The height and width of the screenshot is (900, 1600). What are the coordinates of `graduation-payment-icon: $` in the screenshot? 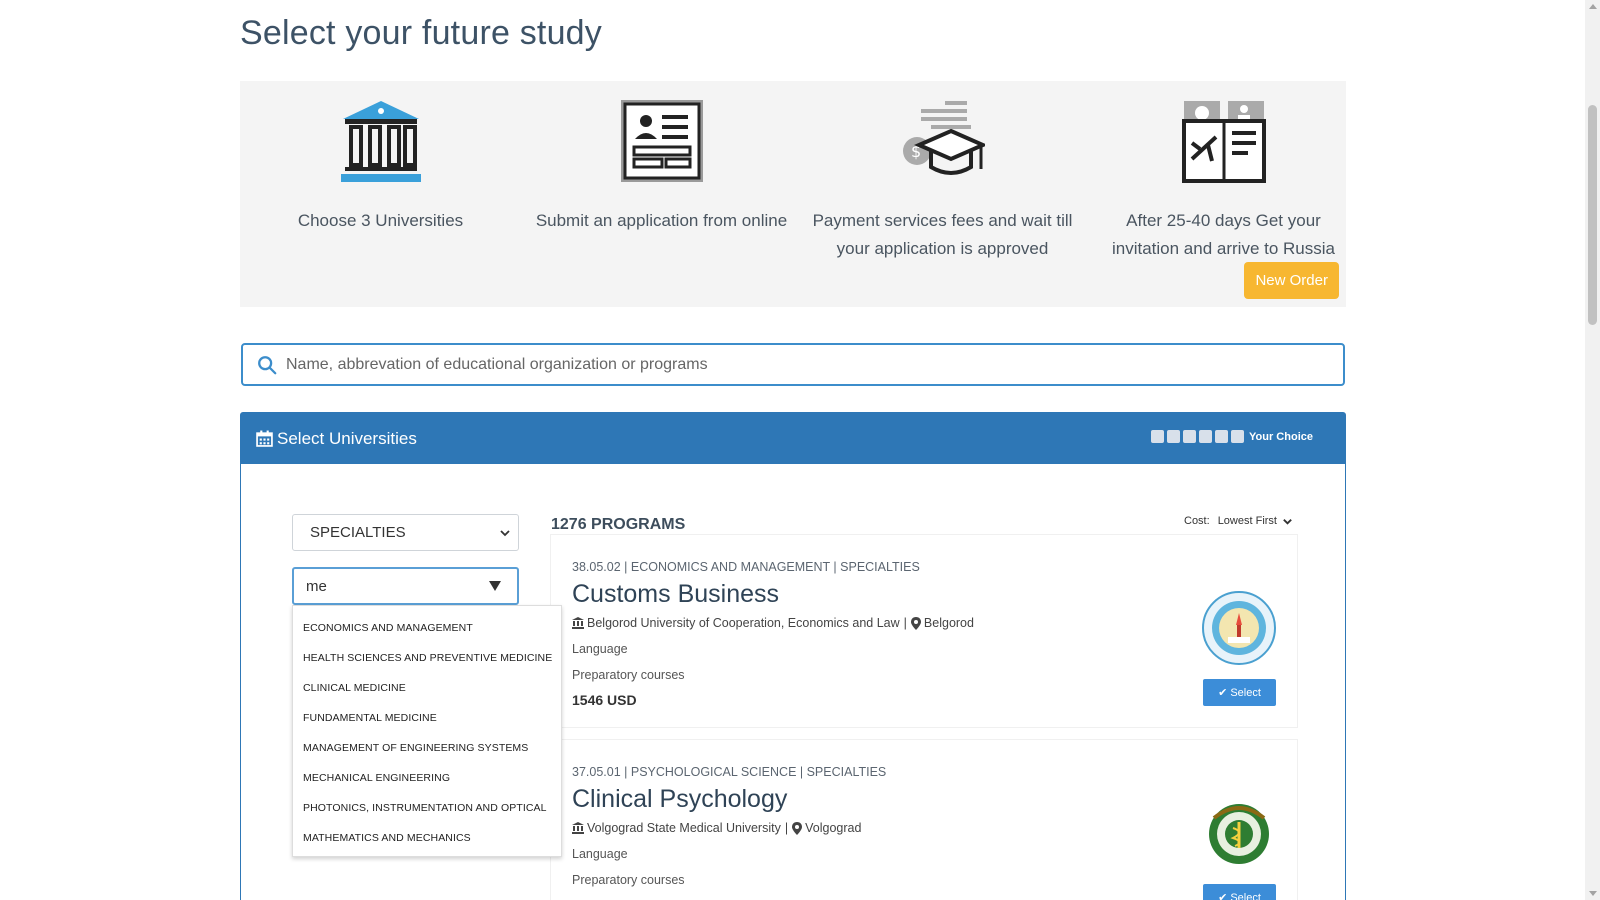 It's located at (942, 141).